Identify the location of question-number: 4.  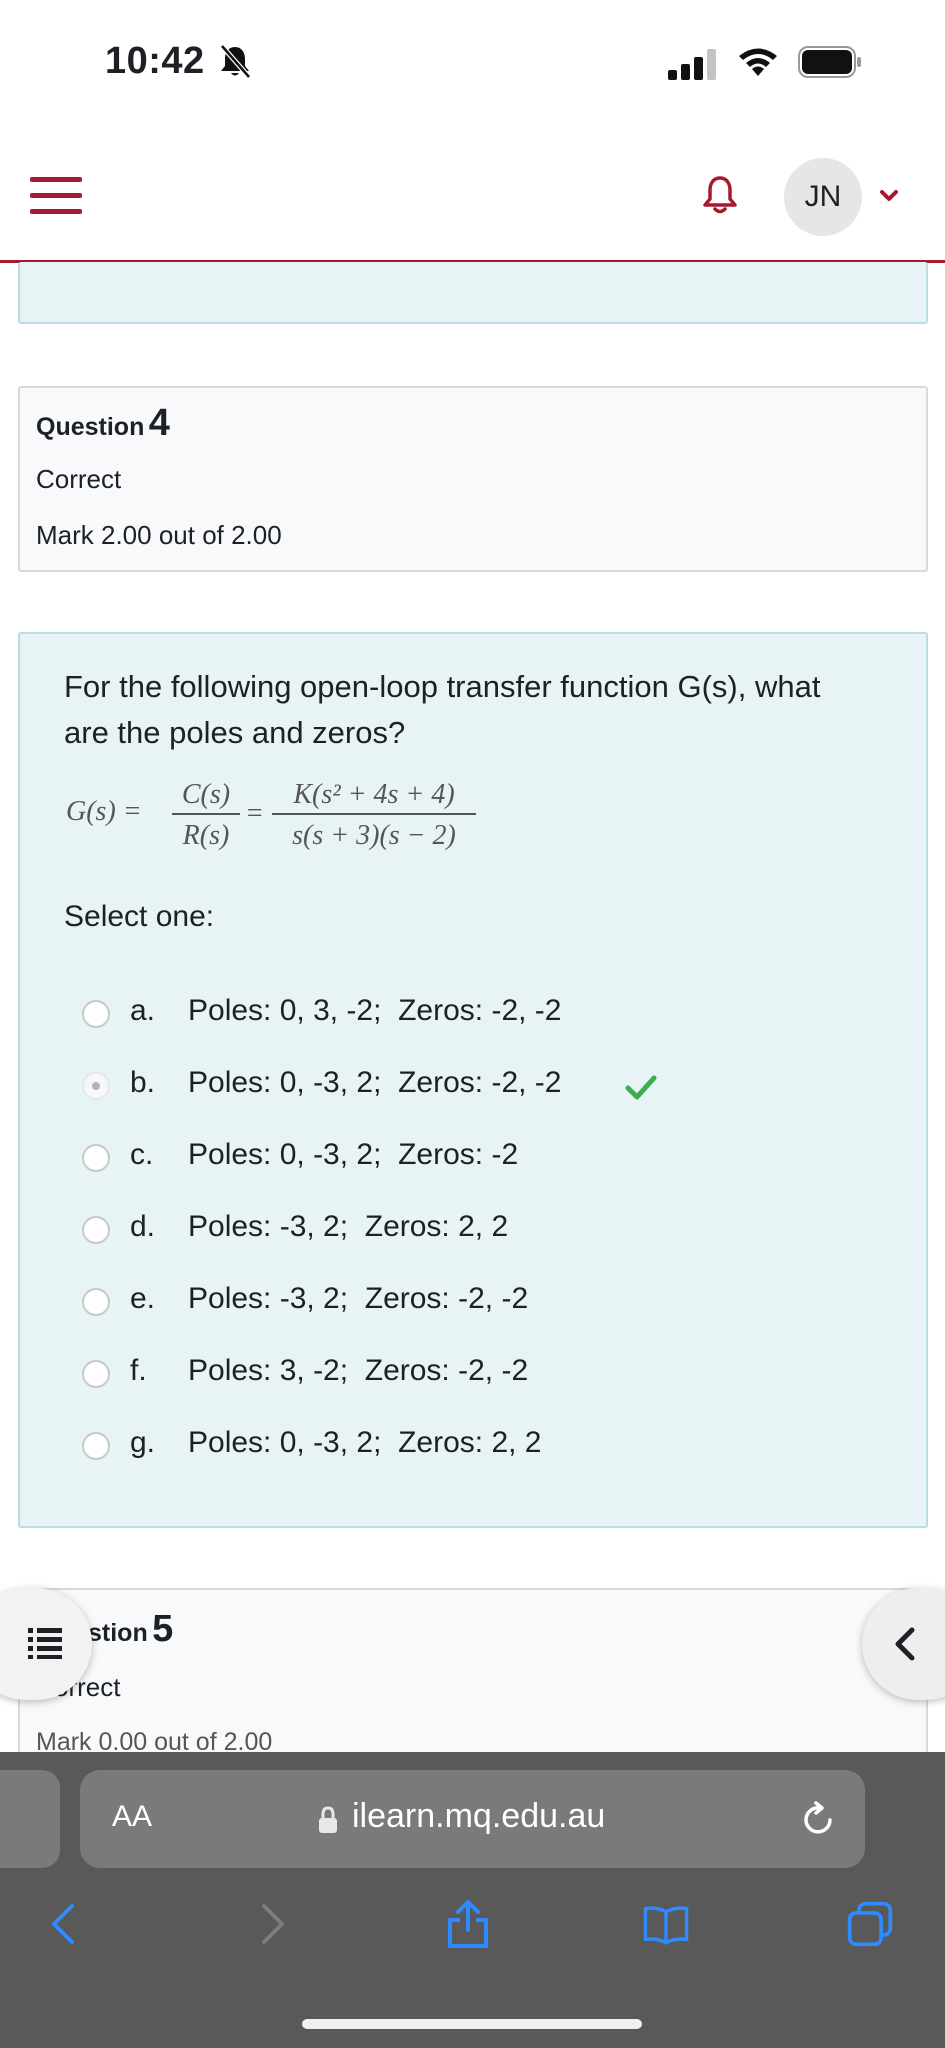
(159, 423).